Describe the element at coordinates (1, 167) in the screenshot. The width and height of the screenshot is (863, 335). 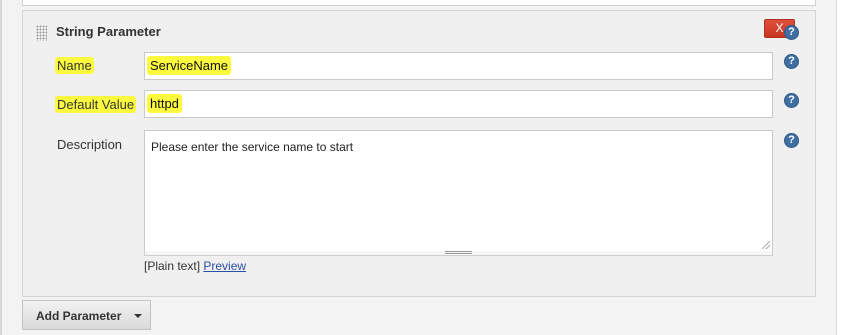
I see `left-border` at that location.